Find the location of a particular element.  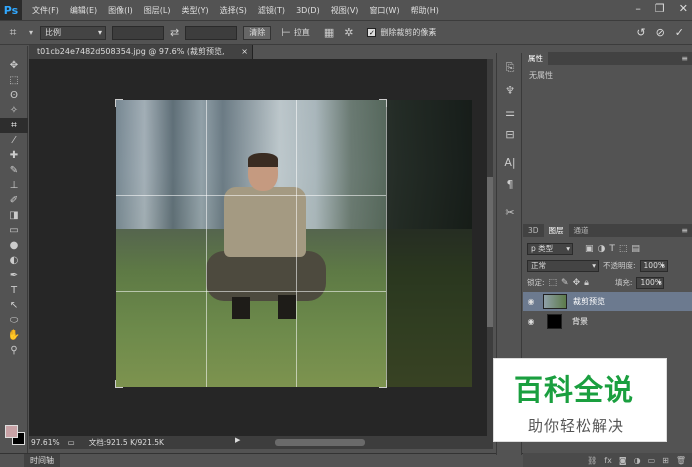

minimize-button: – is located at coordinates (638, 8).